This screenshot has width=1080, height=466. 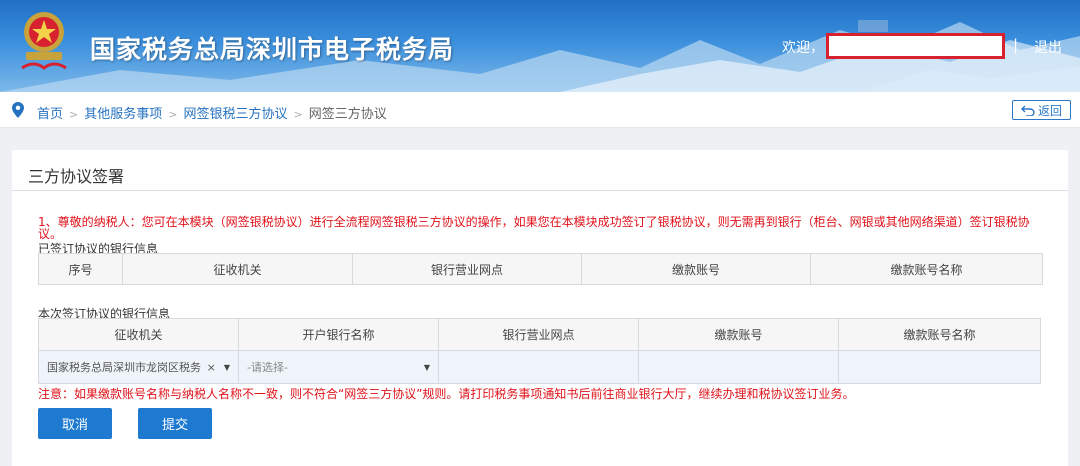 What do you see at coordinates (1048, 47) in the screenshot?
I see `logout-link: 退出` at bounding box center [1048, 47].